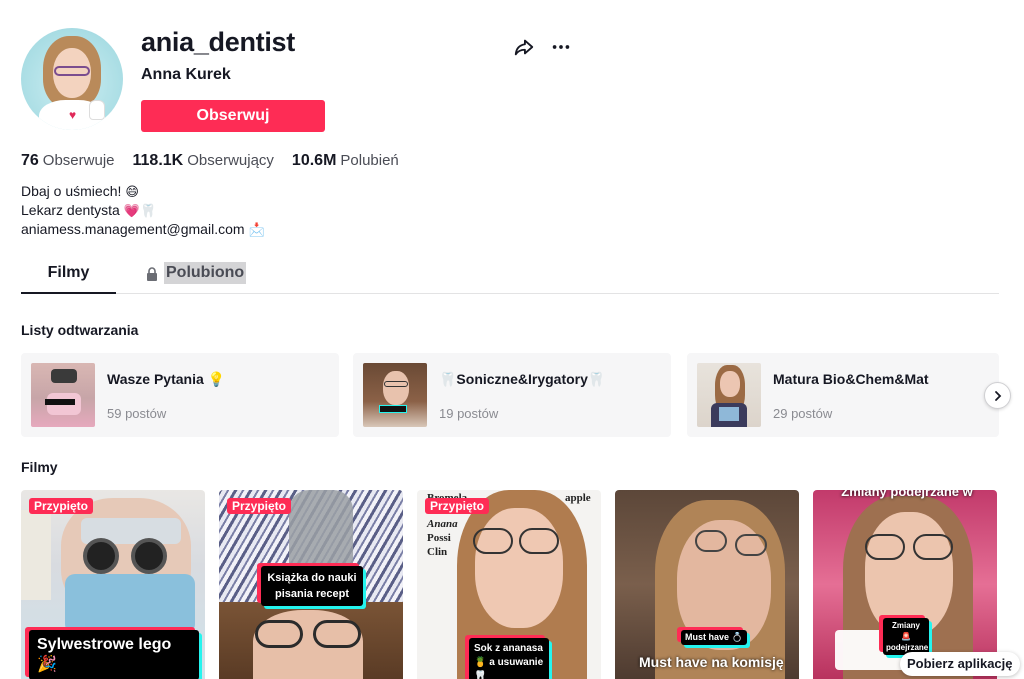 This screenshot has height=679, width=1024. What do you see at coordinates (186, 74) in the screenshot?
I see `real-name: Anna Kurek` at bounding box center [186, 74].